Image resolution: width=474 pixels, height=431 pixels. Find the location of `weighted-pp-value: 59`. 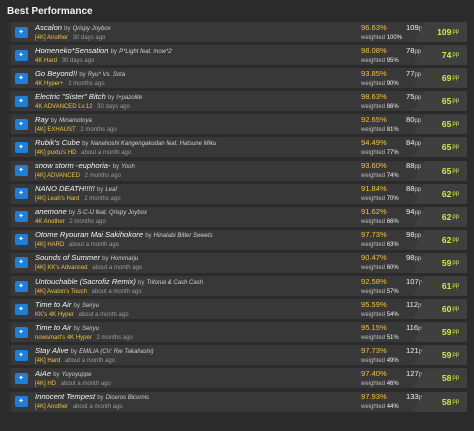

weighted-pp-value: 59 is located at coordinates (446, 355).